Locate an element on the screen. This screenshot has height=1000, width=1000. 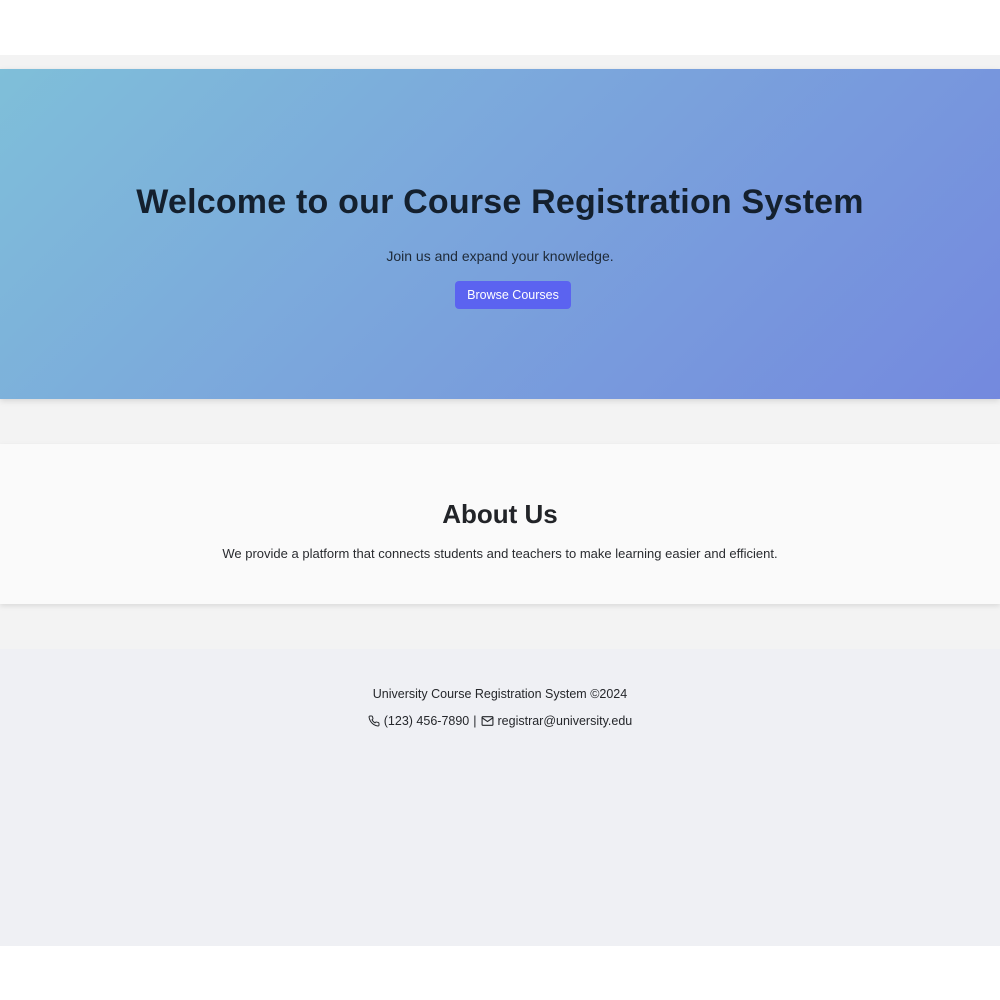
hero-subtitle: Join us and expand your knowledge. is located at coordinates (500, 256).